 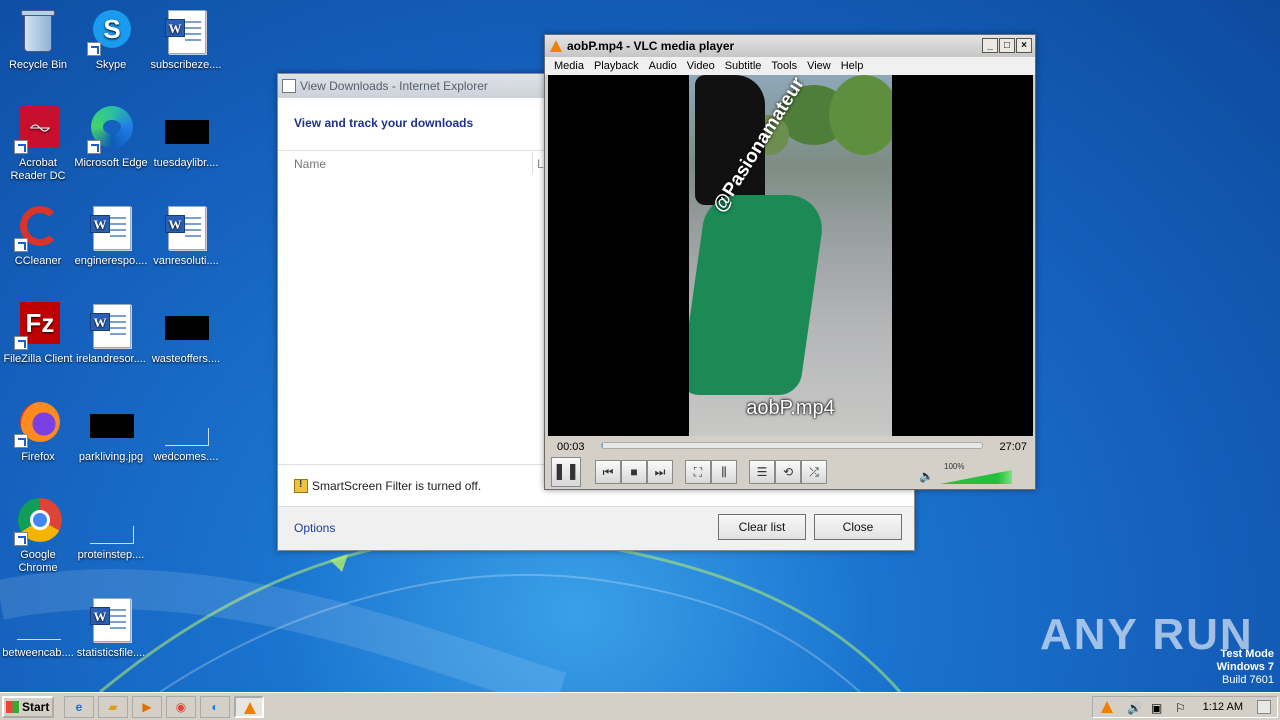 I want to click on network-tray-icon: ▣, so click(x=1156, y=708).